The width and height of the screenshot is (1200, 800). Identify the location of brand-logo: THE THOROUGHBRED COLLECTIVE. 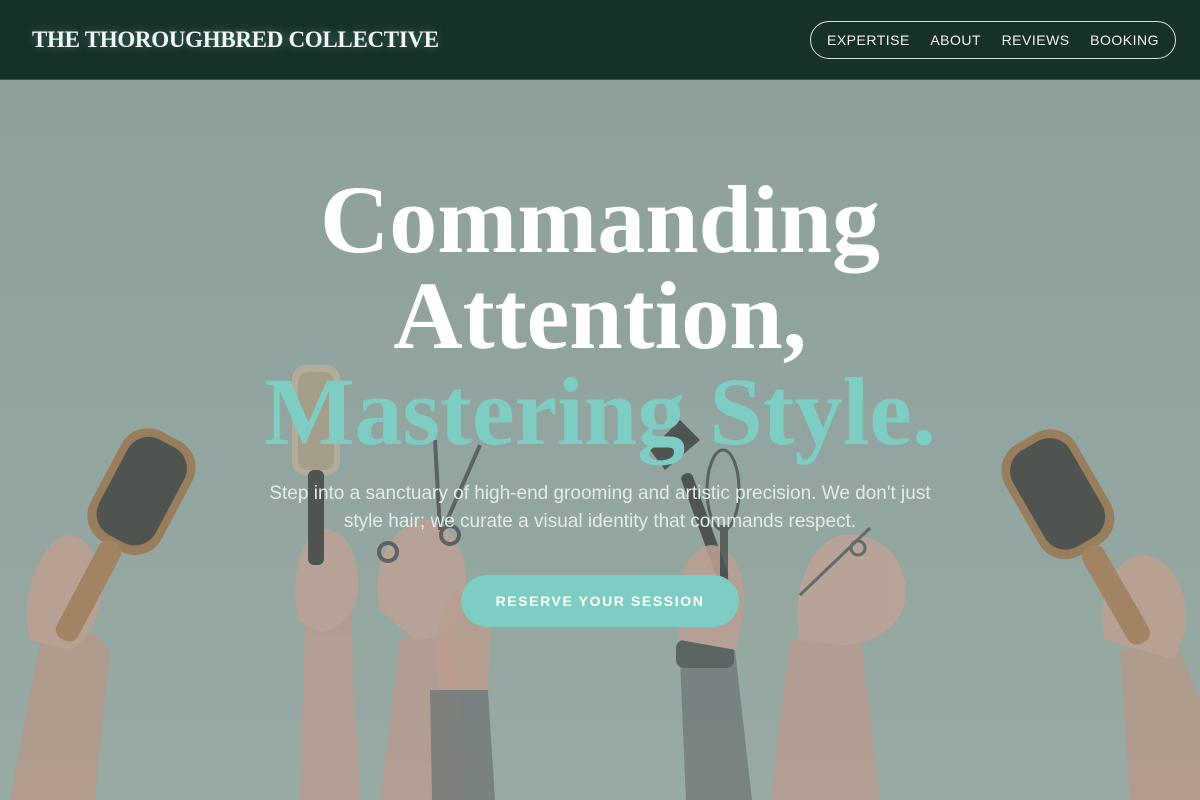
(235, 40).